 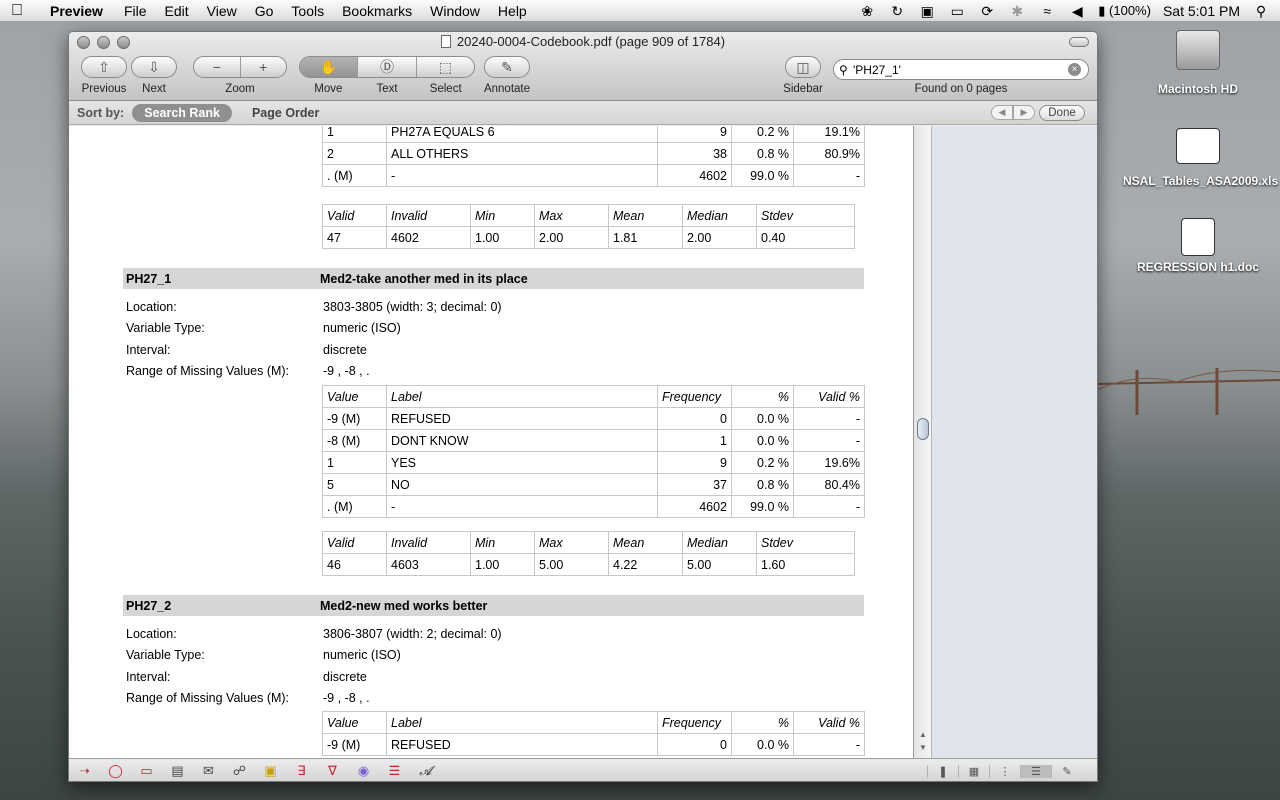 I want to click on bluetooth-icon: ✱, so click(x=1017, y=11).